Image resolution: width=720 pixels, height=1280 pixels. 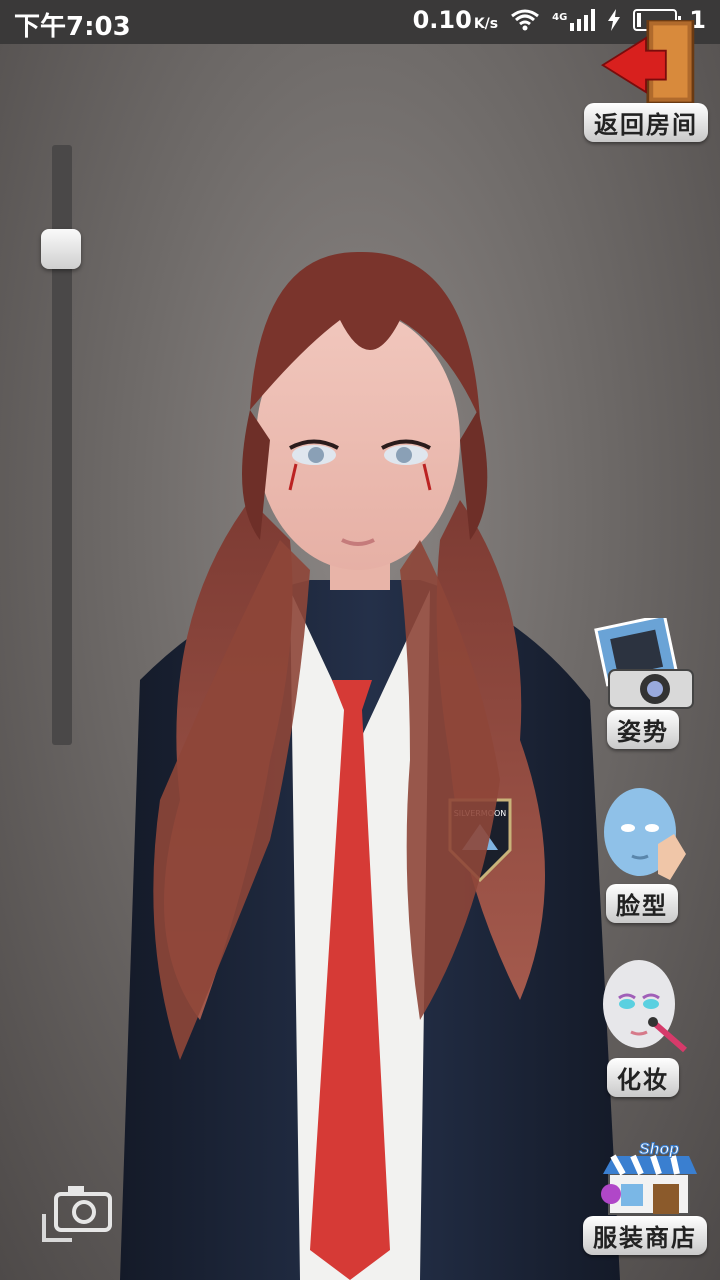 I want to click on pose-button: 姿势, so click(x=643, y=683).